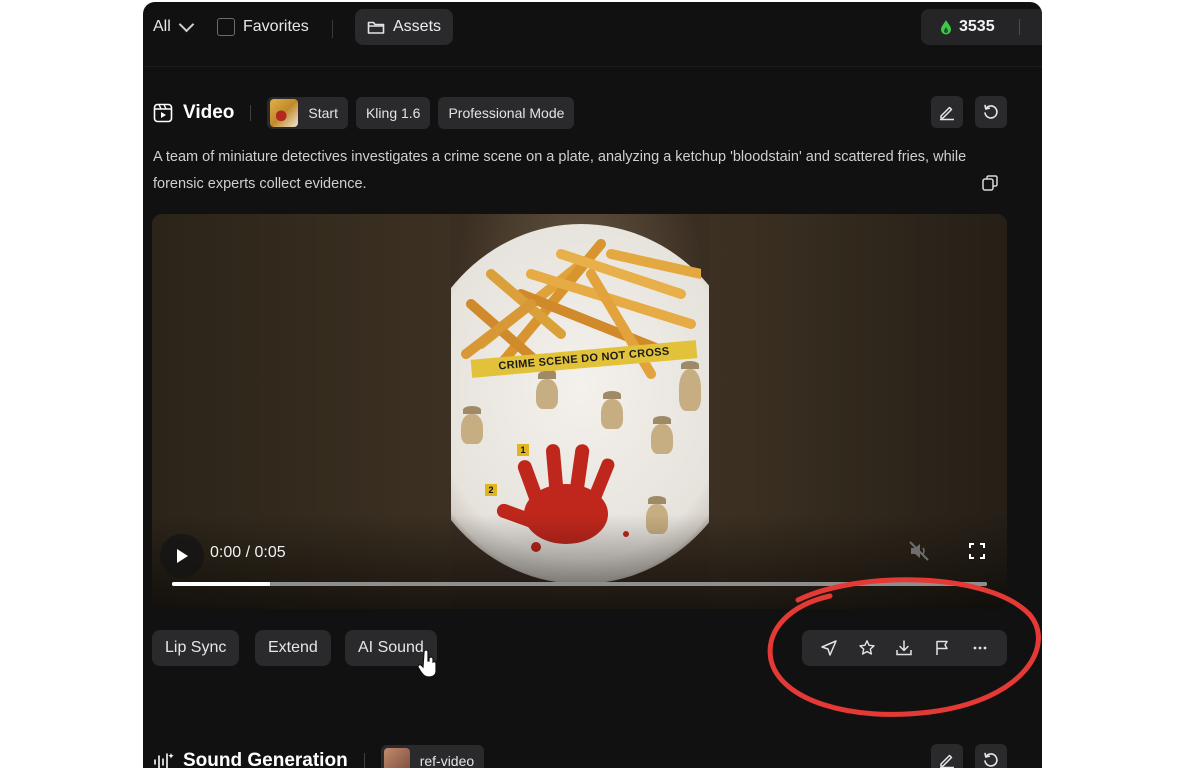  Describe the element at coordinates (990, 183) in the screenshot. I see `copy-icon` at that location.